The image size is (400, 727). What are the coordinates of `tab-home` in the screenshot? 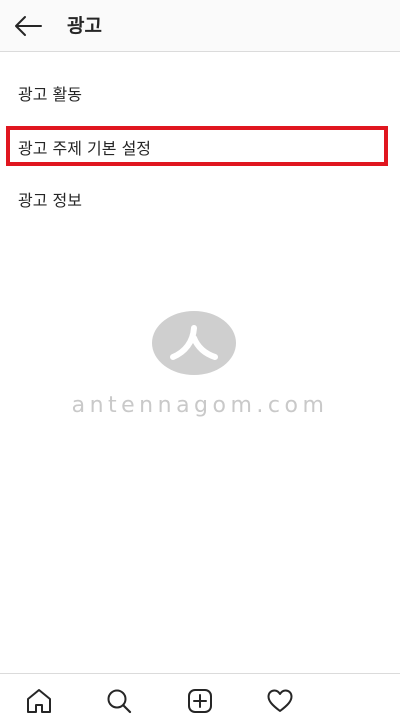 It's located at (39, 701).